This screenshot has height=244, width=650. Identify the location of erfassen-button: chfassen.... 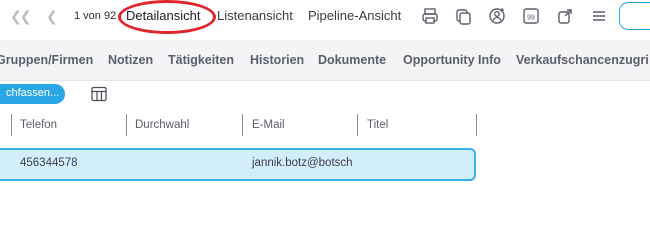
(32, 94).